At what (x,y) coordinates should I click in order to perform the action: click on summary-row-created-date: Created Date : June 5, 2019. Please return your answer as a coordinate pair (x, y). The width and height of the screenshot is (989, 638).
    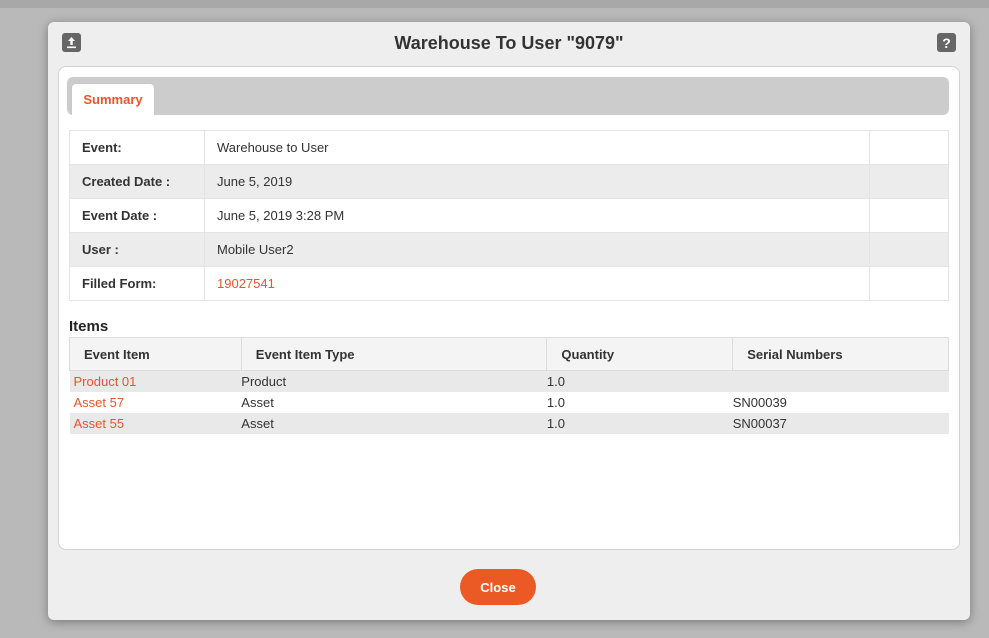
    Looking at the image, I should click on (509, 181).